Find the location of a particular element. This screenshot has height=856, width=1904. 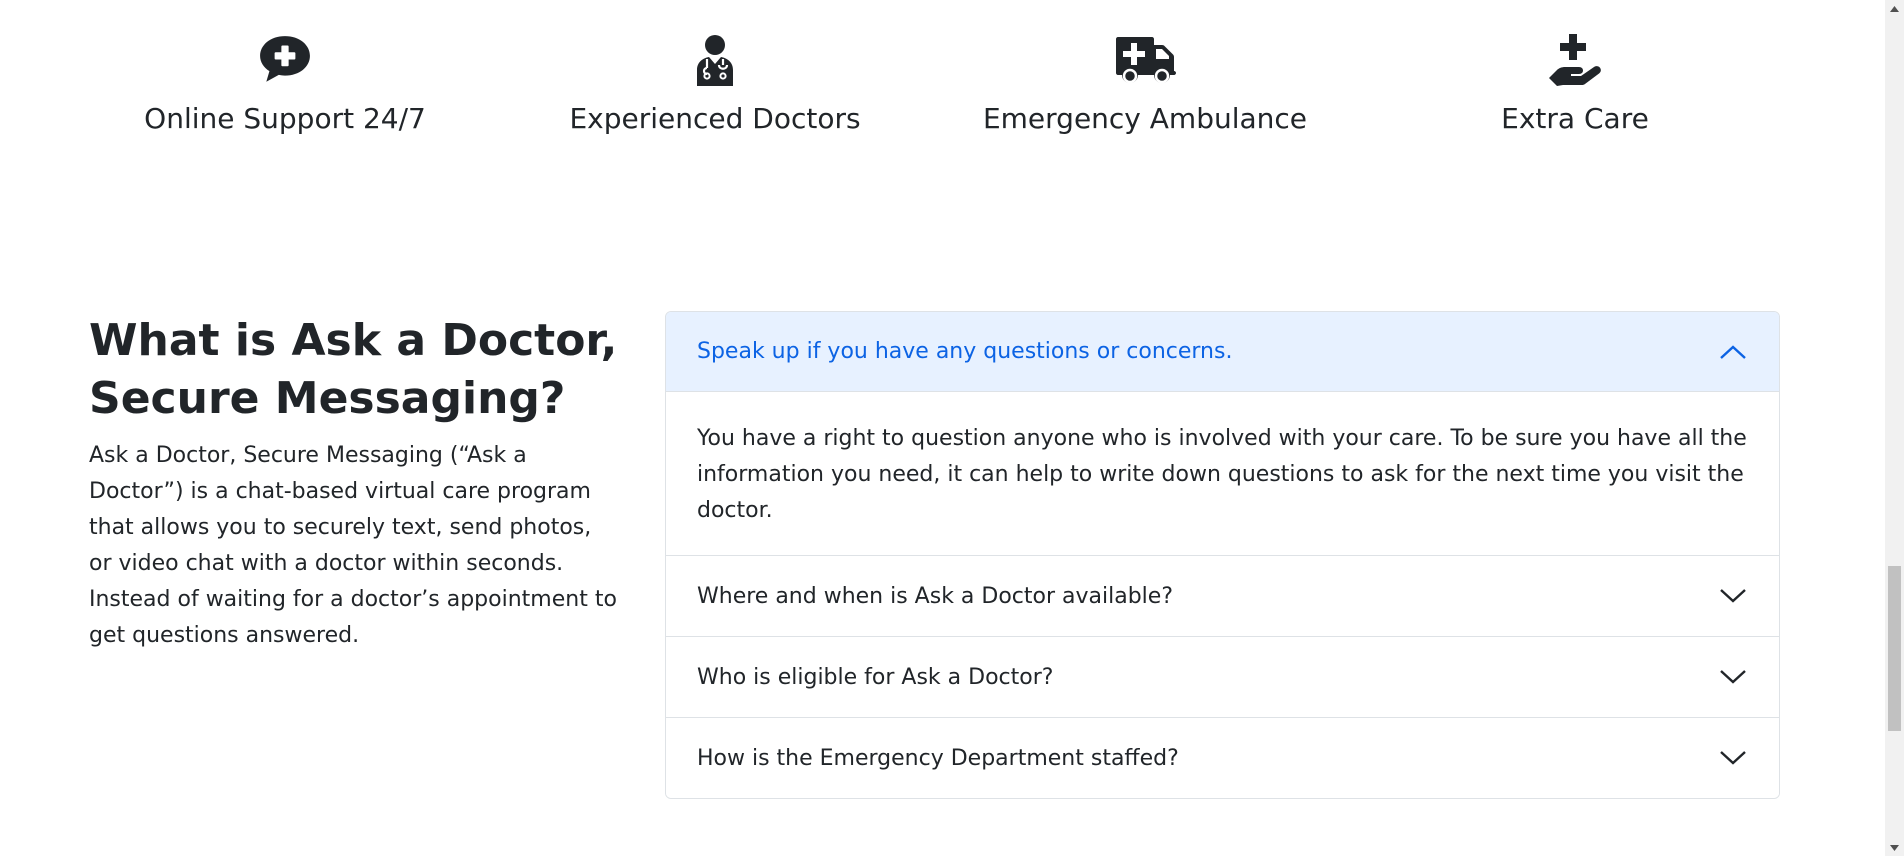

accordion-header-staffing: How is the Emergency Department staffed? is located at coordinates (1222, 758).